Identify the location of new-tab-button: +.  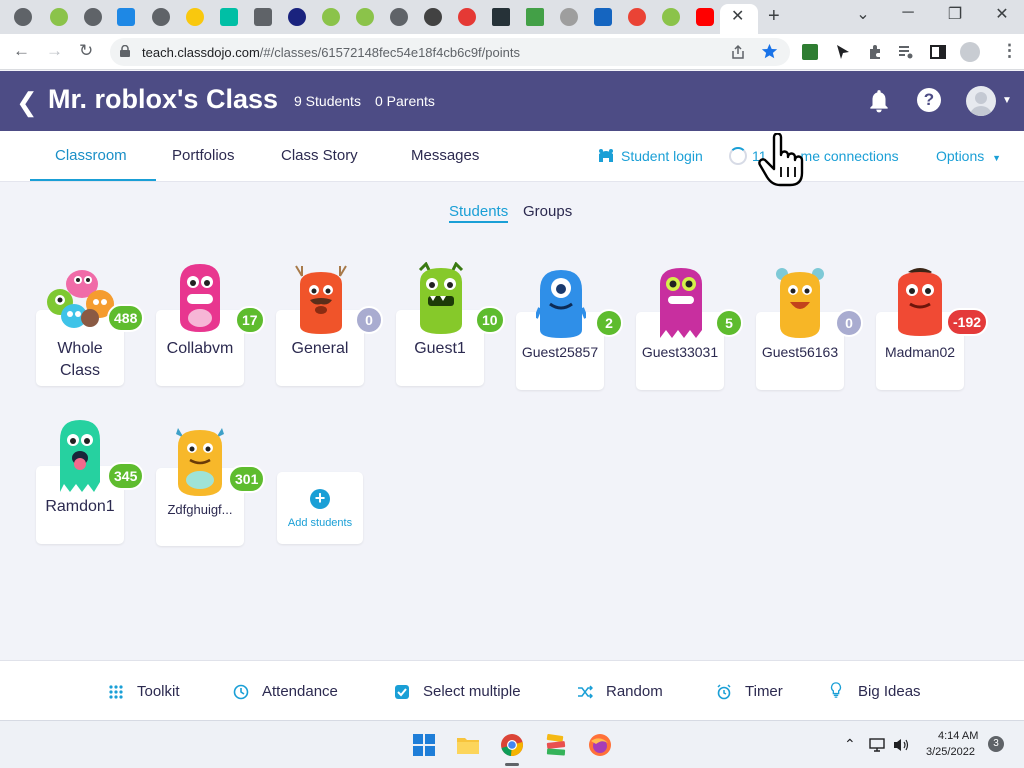
(774, 16).